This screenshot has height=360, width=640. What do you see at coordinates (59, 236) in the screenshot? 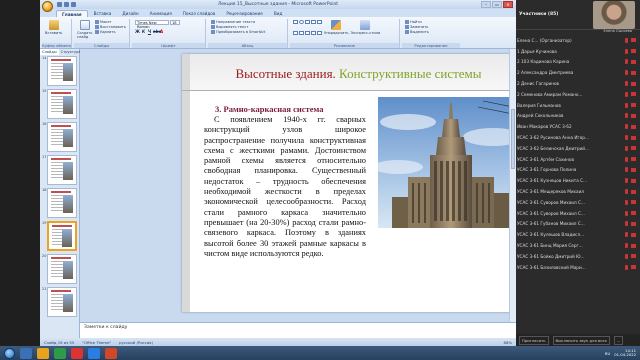
I see `slide-thumbnail: 19` at bounding box center [59, 236].